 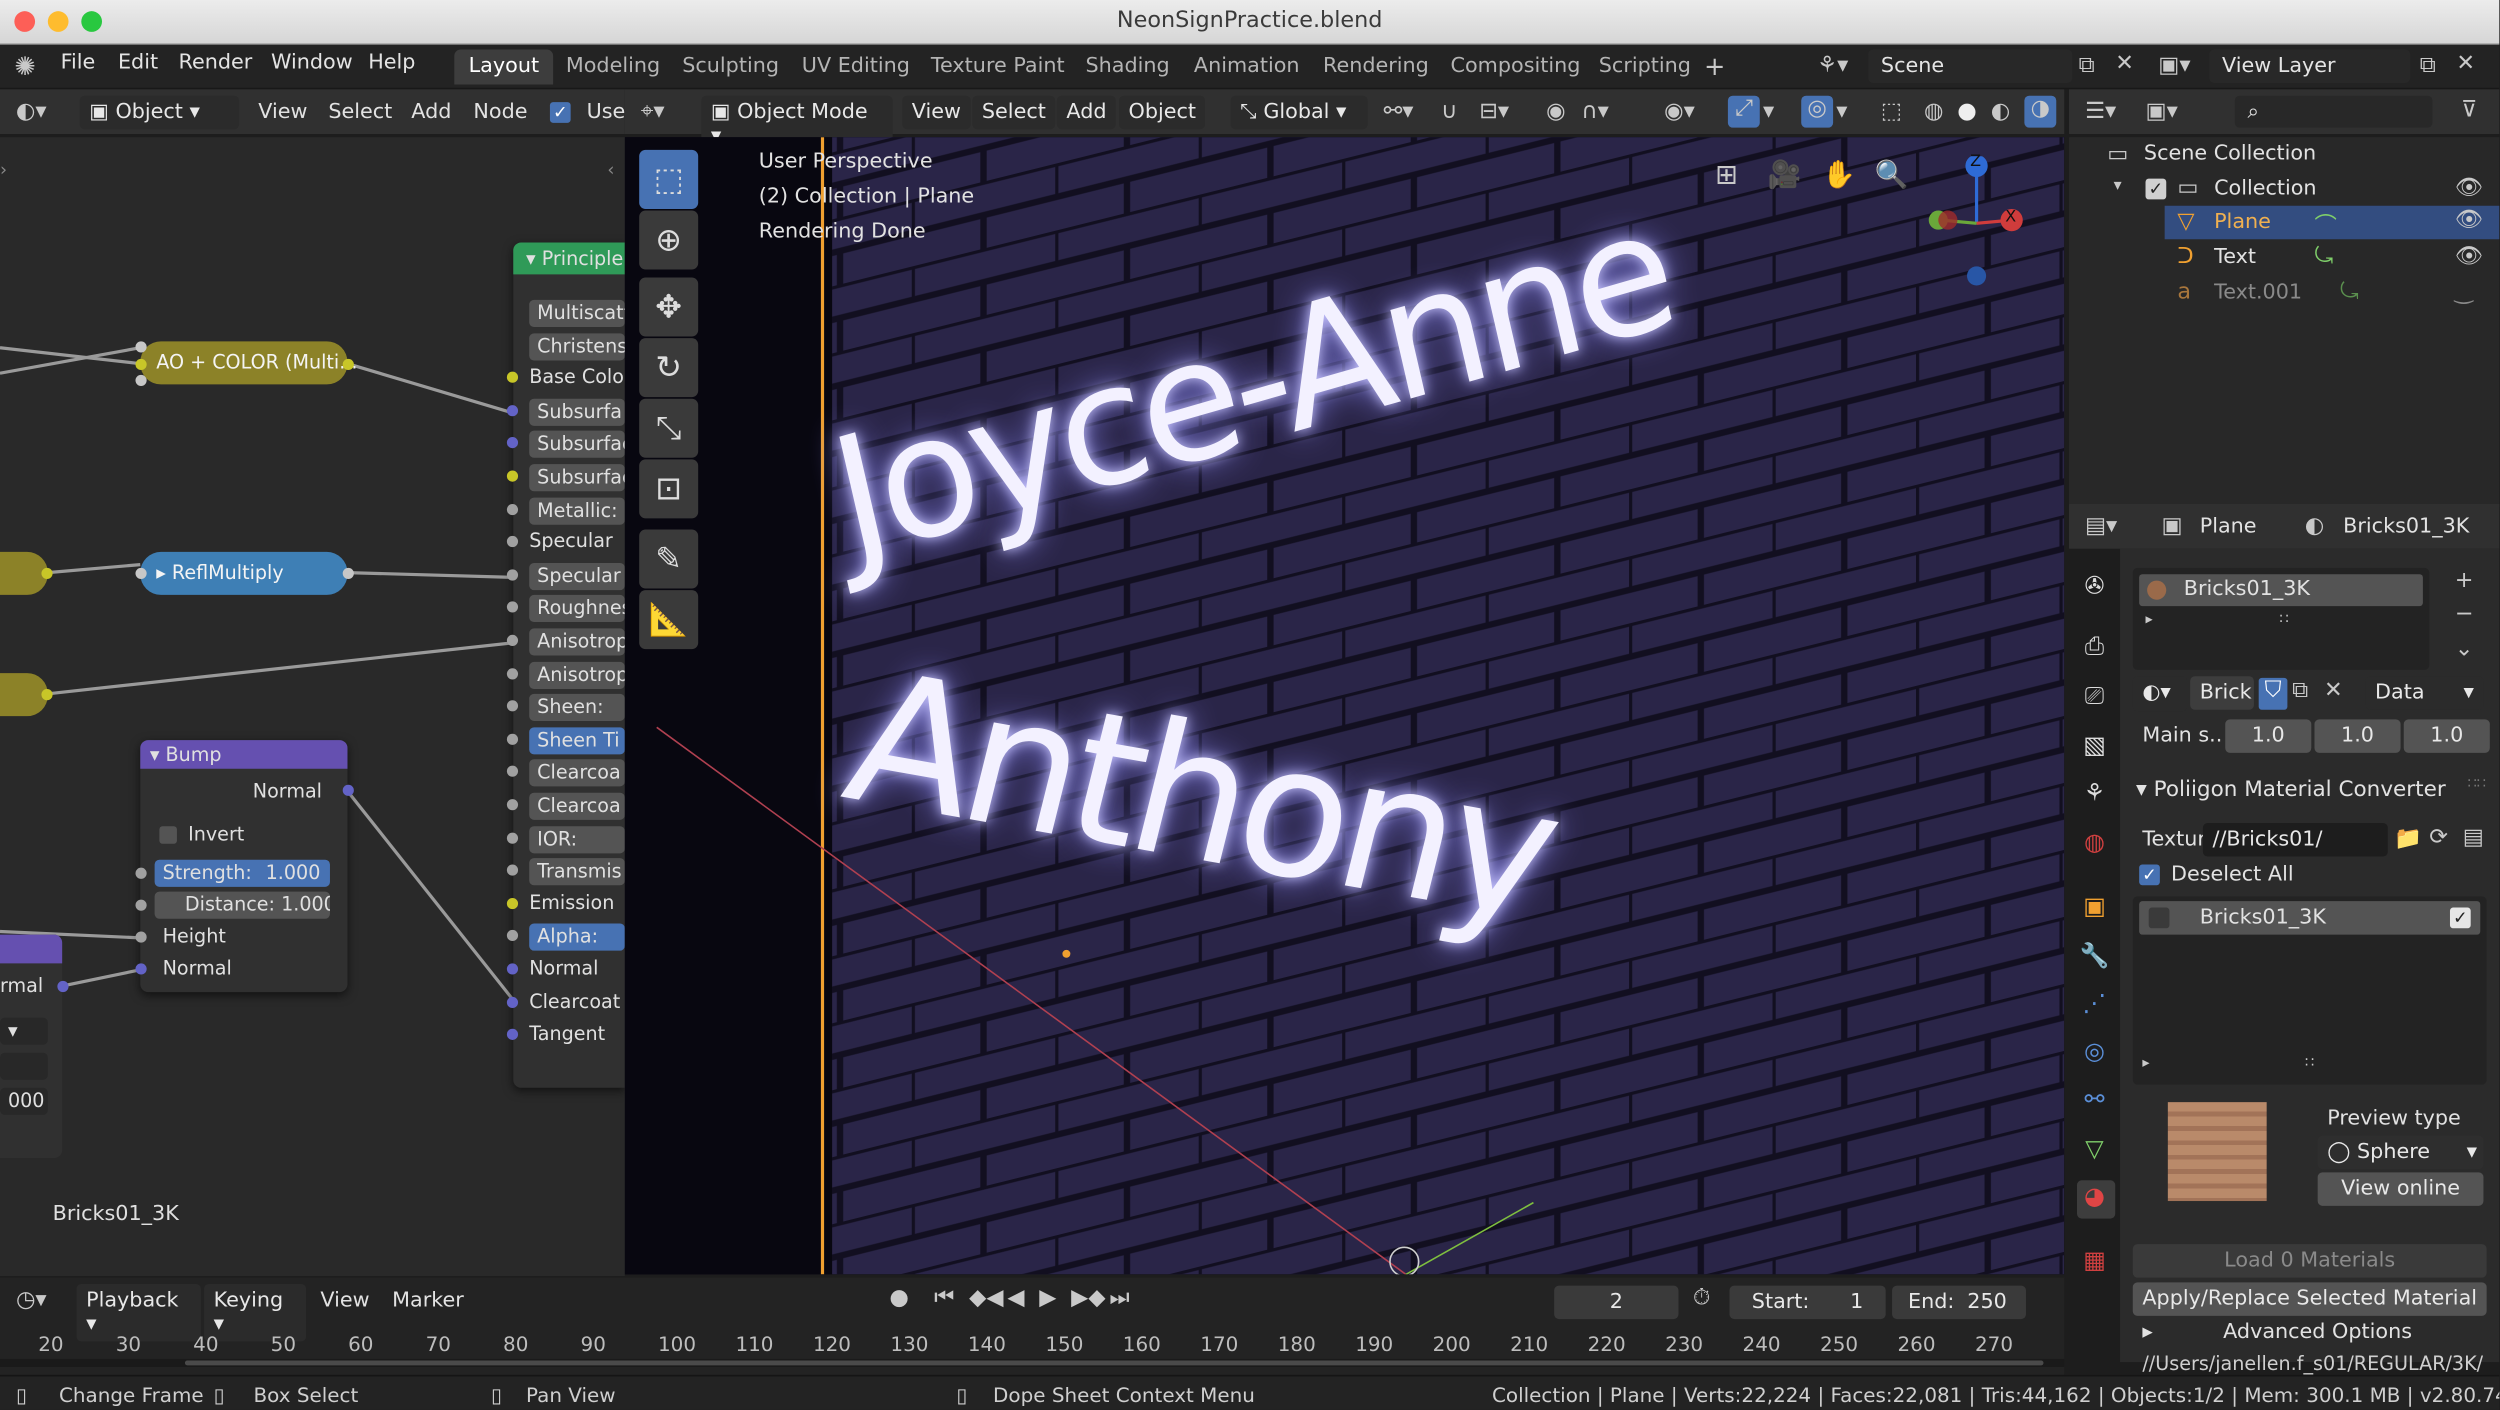 What do you see at coordinates (2094, 649) in the screenshot?
I see `render-tab-icon: ⎙` at bounding box center [2094, 649].